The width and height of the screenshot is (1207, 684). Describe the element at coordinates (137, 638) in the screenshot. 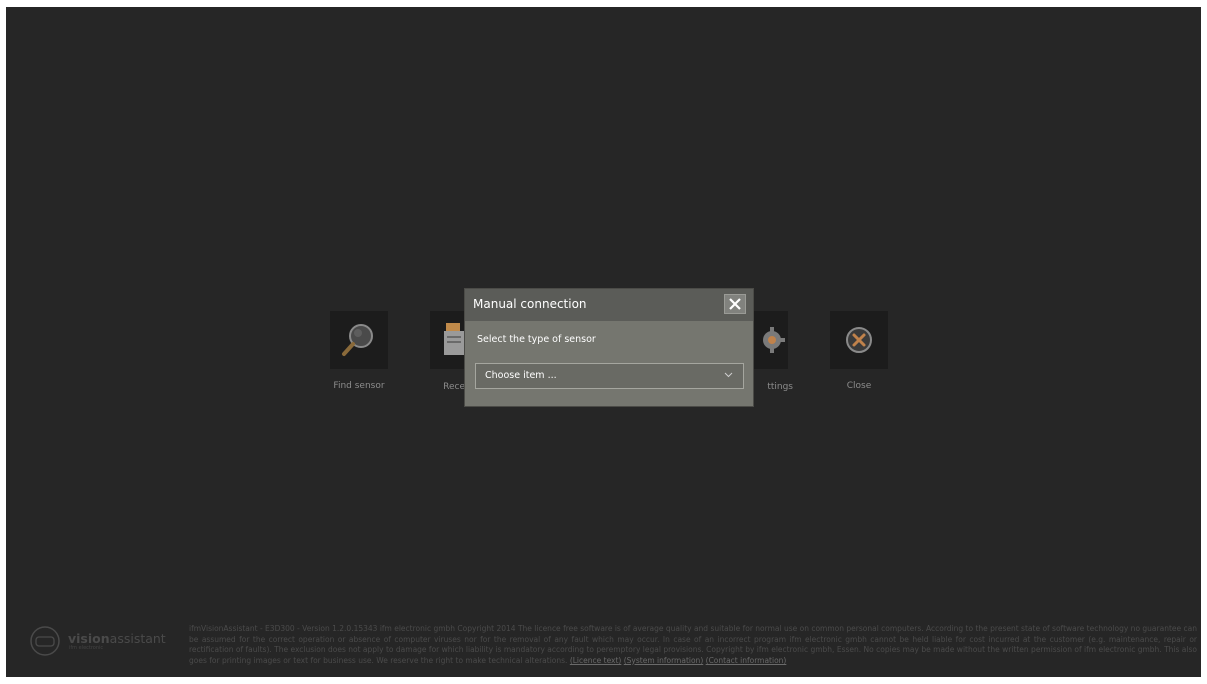

I see `brand-rest: assistant` at that location.